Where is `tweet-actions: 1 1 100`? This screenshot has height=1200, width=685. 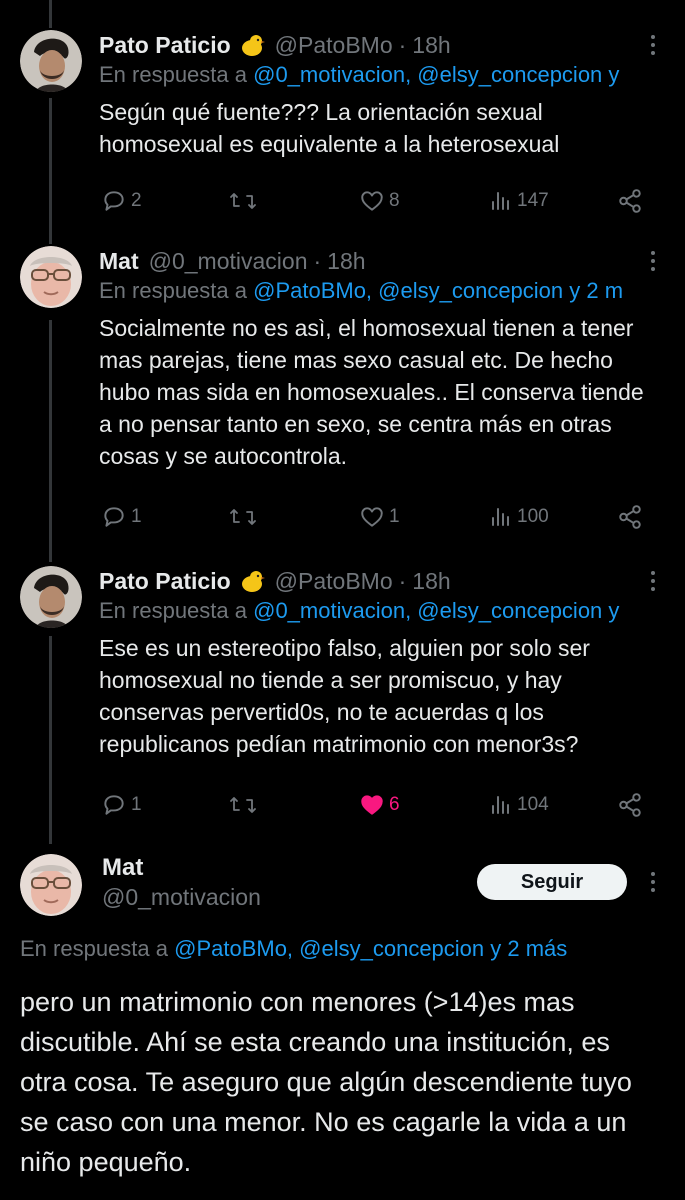 tweet-actions: 1 1 100 is located at coordinates (379, 517).